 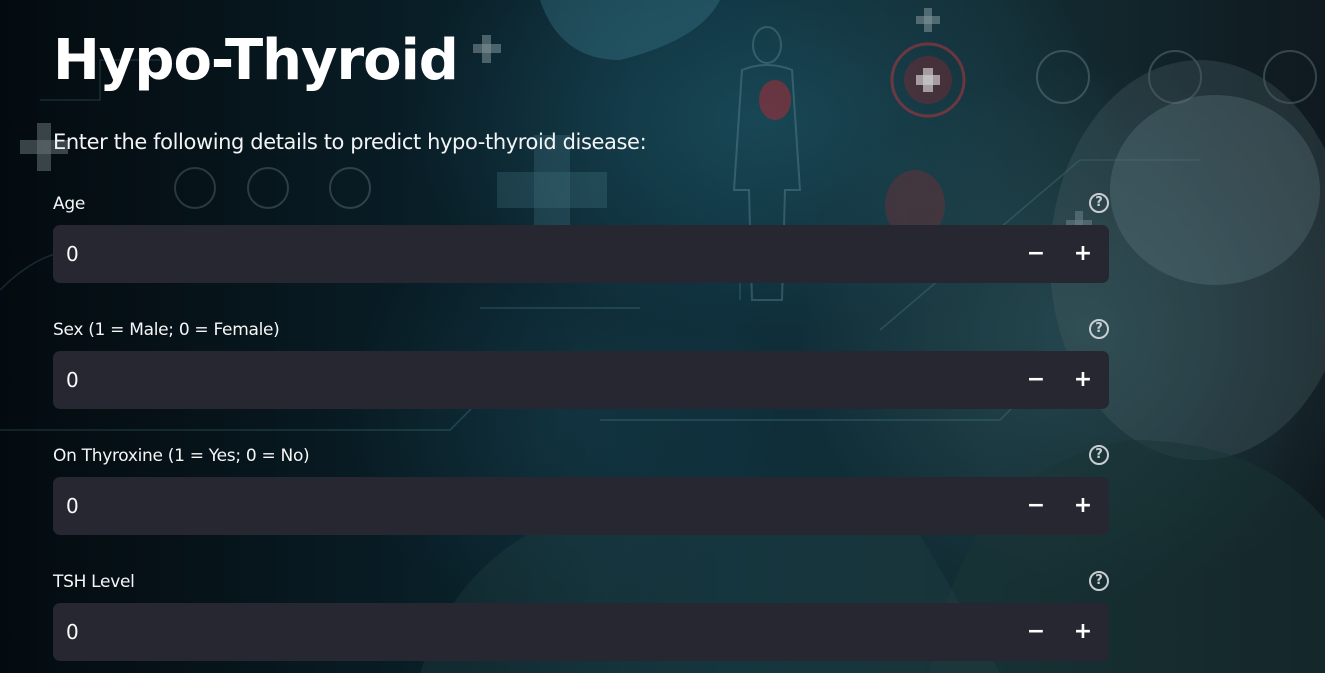 I want to click on tsh-level-input, so click(x=523, y=632).